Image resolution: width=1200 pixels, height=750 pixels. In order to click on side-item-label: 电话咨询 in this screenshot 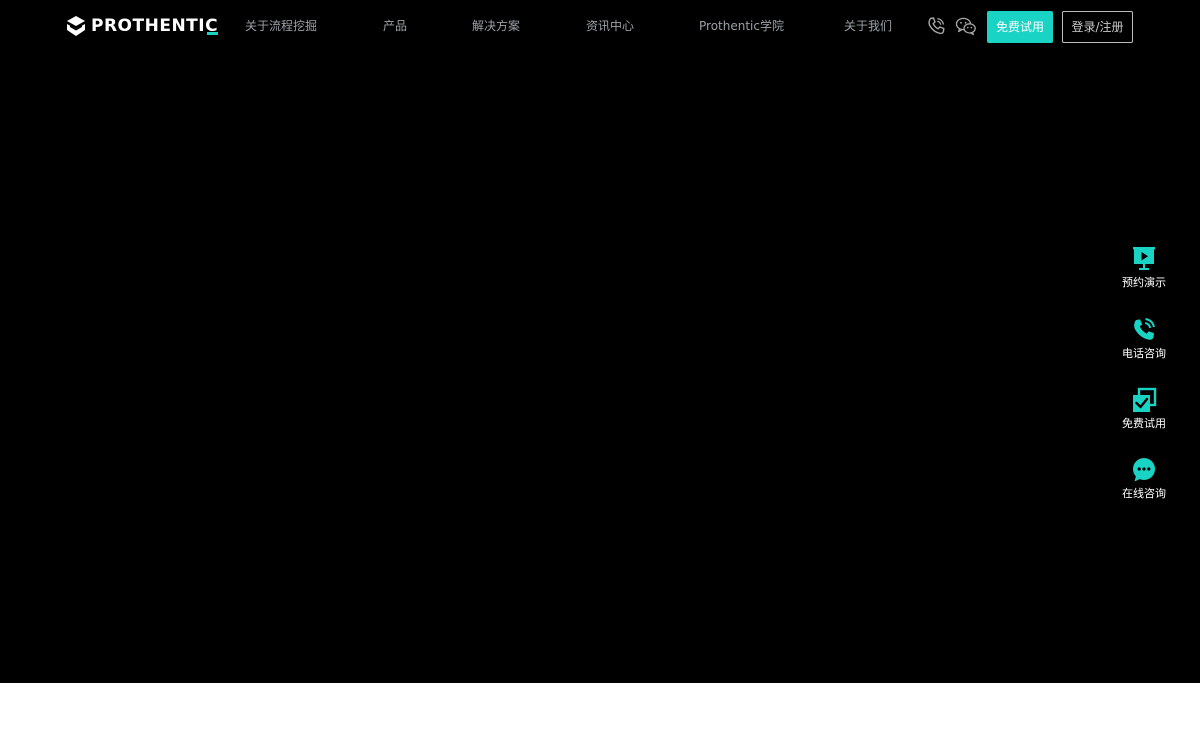, I will do `click(1144, 353)`.